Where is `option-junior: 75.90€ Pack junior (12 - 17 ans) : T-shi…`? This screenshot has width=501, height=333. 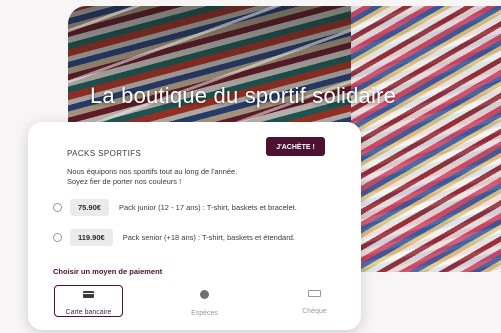
option-junior: 75.90€ Pack junior (12 - 17 ans) : T-shi… is located at coordinates (175, 207).